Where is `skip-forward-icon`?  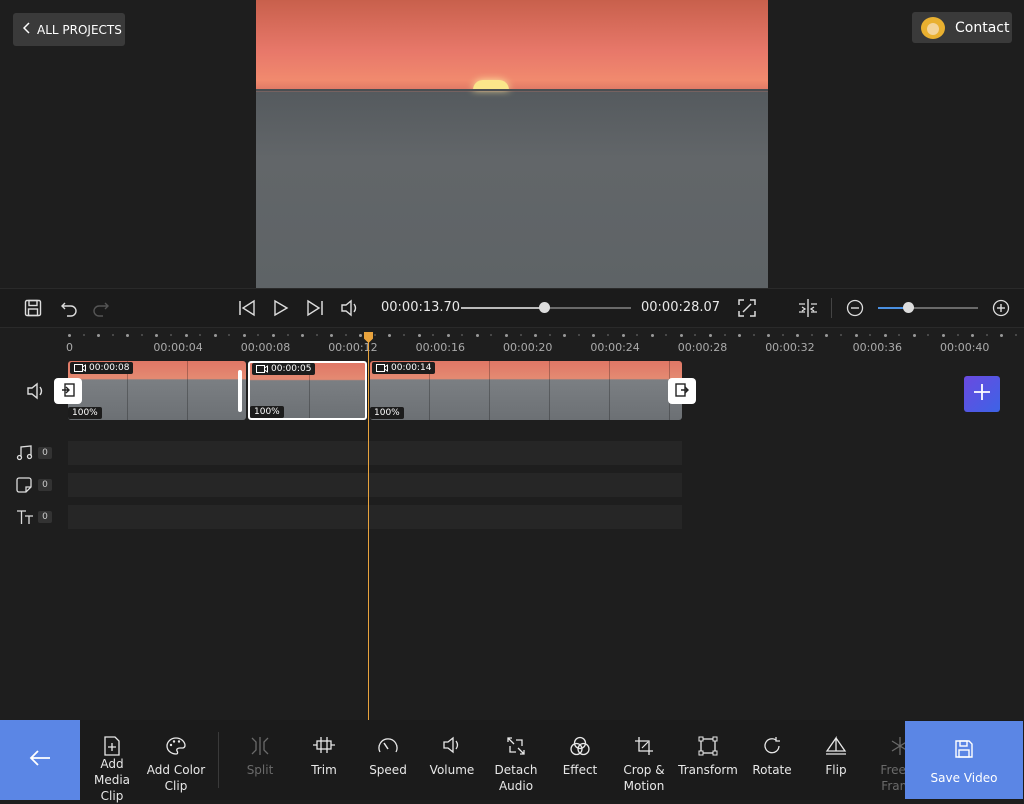
skip-forward-icon is located at coordinates (315, 308).